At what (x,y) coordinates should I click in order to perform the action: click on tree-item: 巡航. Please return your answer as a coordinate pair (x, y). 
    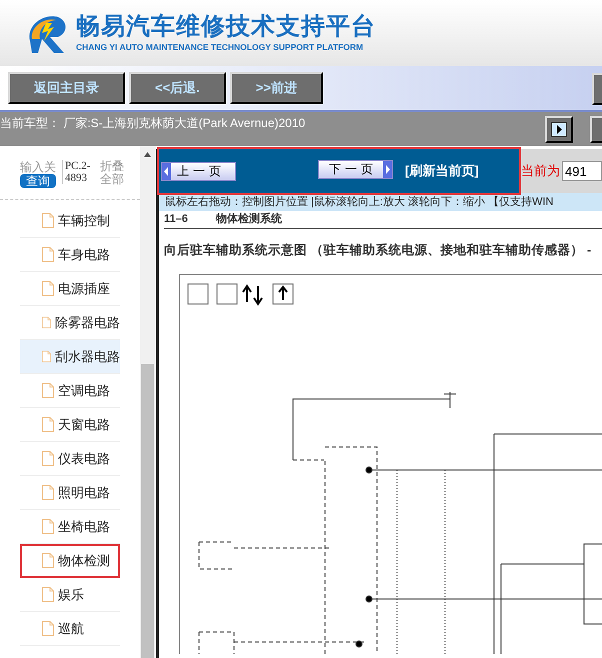
    Looking at the image, I should click on (70, 629).